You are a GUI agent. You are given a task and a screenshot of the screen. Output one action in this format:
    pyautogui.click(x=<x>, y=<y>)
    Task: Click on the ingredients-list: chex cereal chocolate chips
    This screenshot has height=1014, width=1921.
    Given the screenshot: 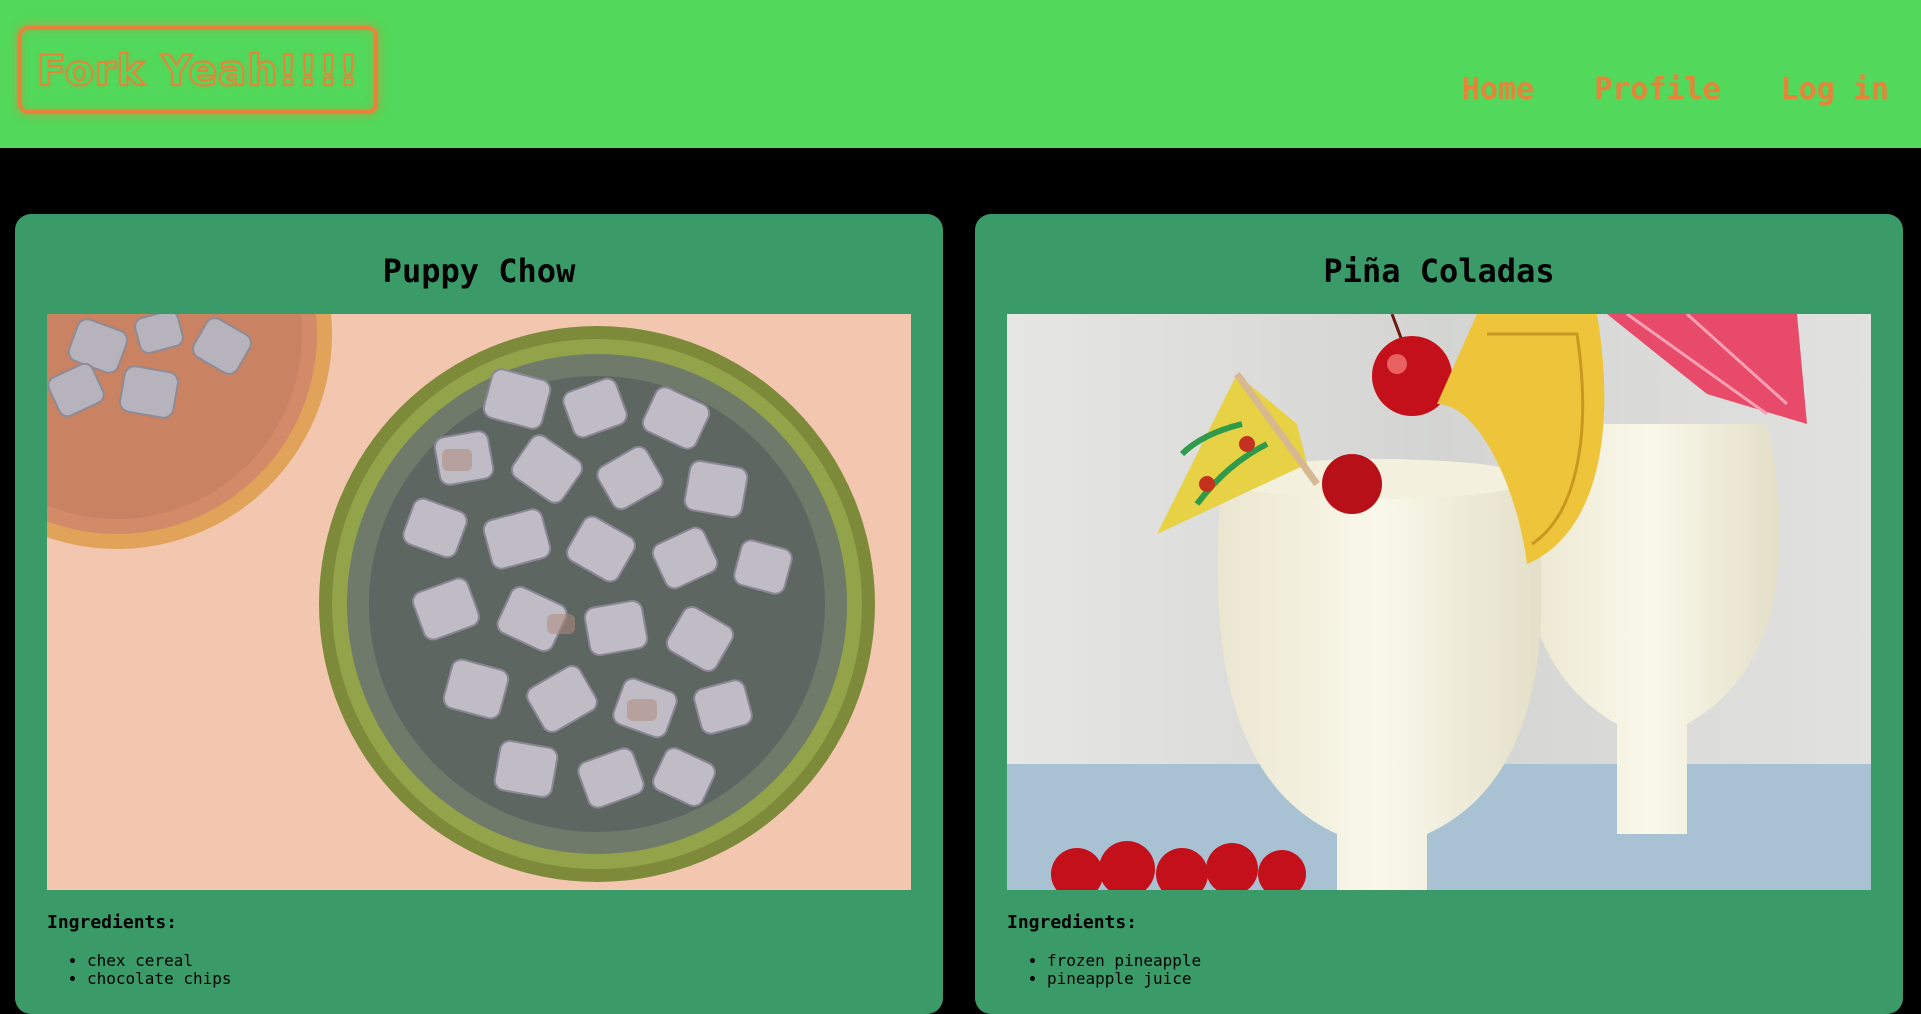 What is the action you would take?
    pyautogui.click(x=139, y=970)
    